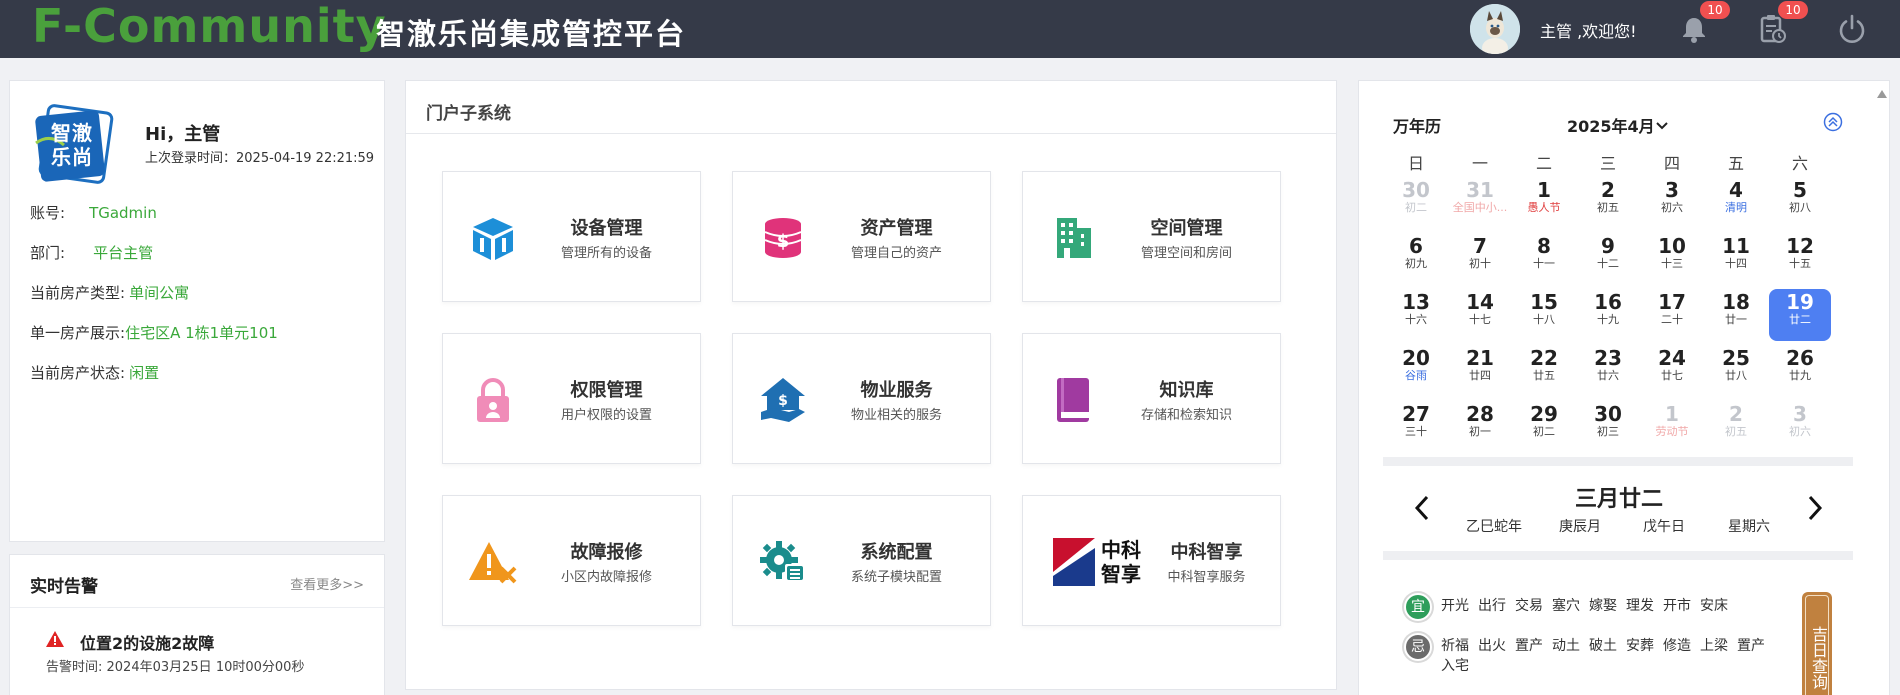  What do you see at coordinates (1480, 259) in the screenshot?
I see `calendar-day: 7 初十` at bounding box center [1480, 259].